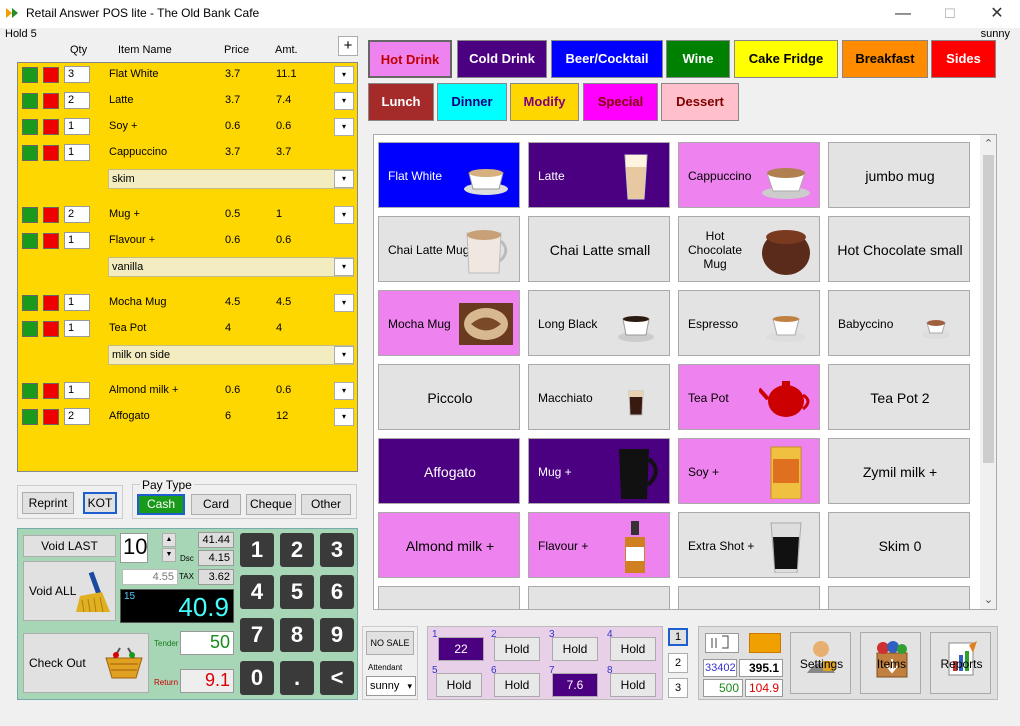 Image resolution: width=1020 pixels, height=726 pixels. What do you see at coordinates (449, 323) in the screenshot?
I see `menu-item-mocha-mug: Mocha Mug` at bounding box center [449, 323].